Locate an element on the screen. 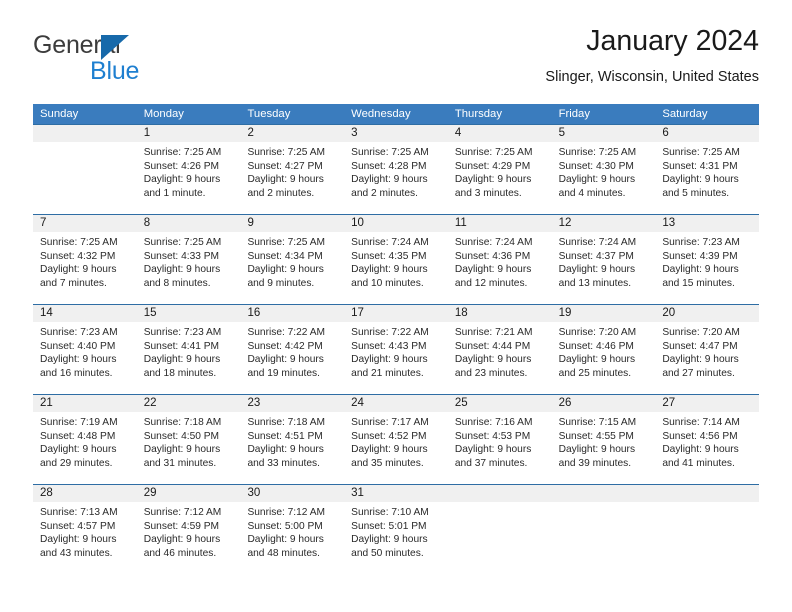 The width and height of the screenshot is (792, 612). day-number-band: 21 22 23 24 25 26 27 is located at coordinates (396, 403).